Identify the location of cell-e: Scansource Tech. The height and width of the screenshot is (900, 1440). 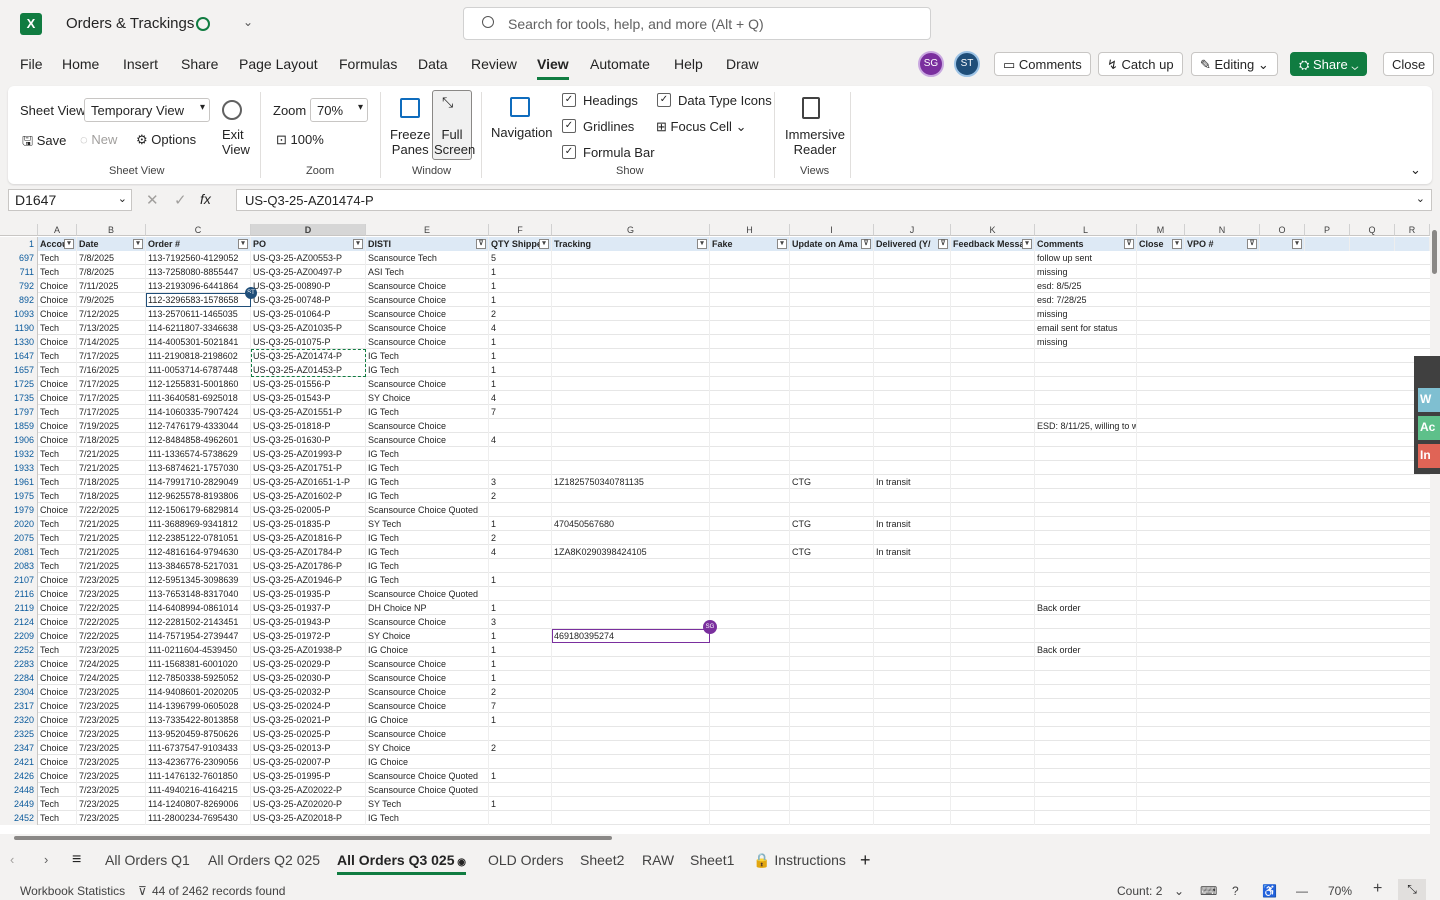
(427, 258).